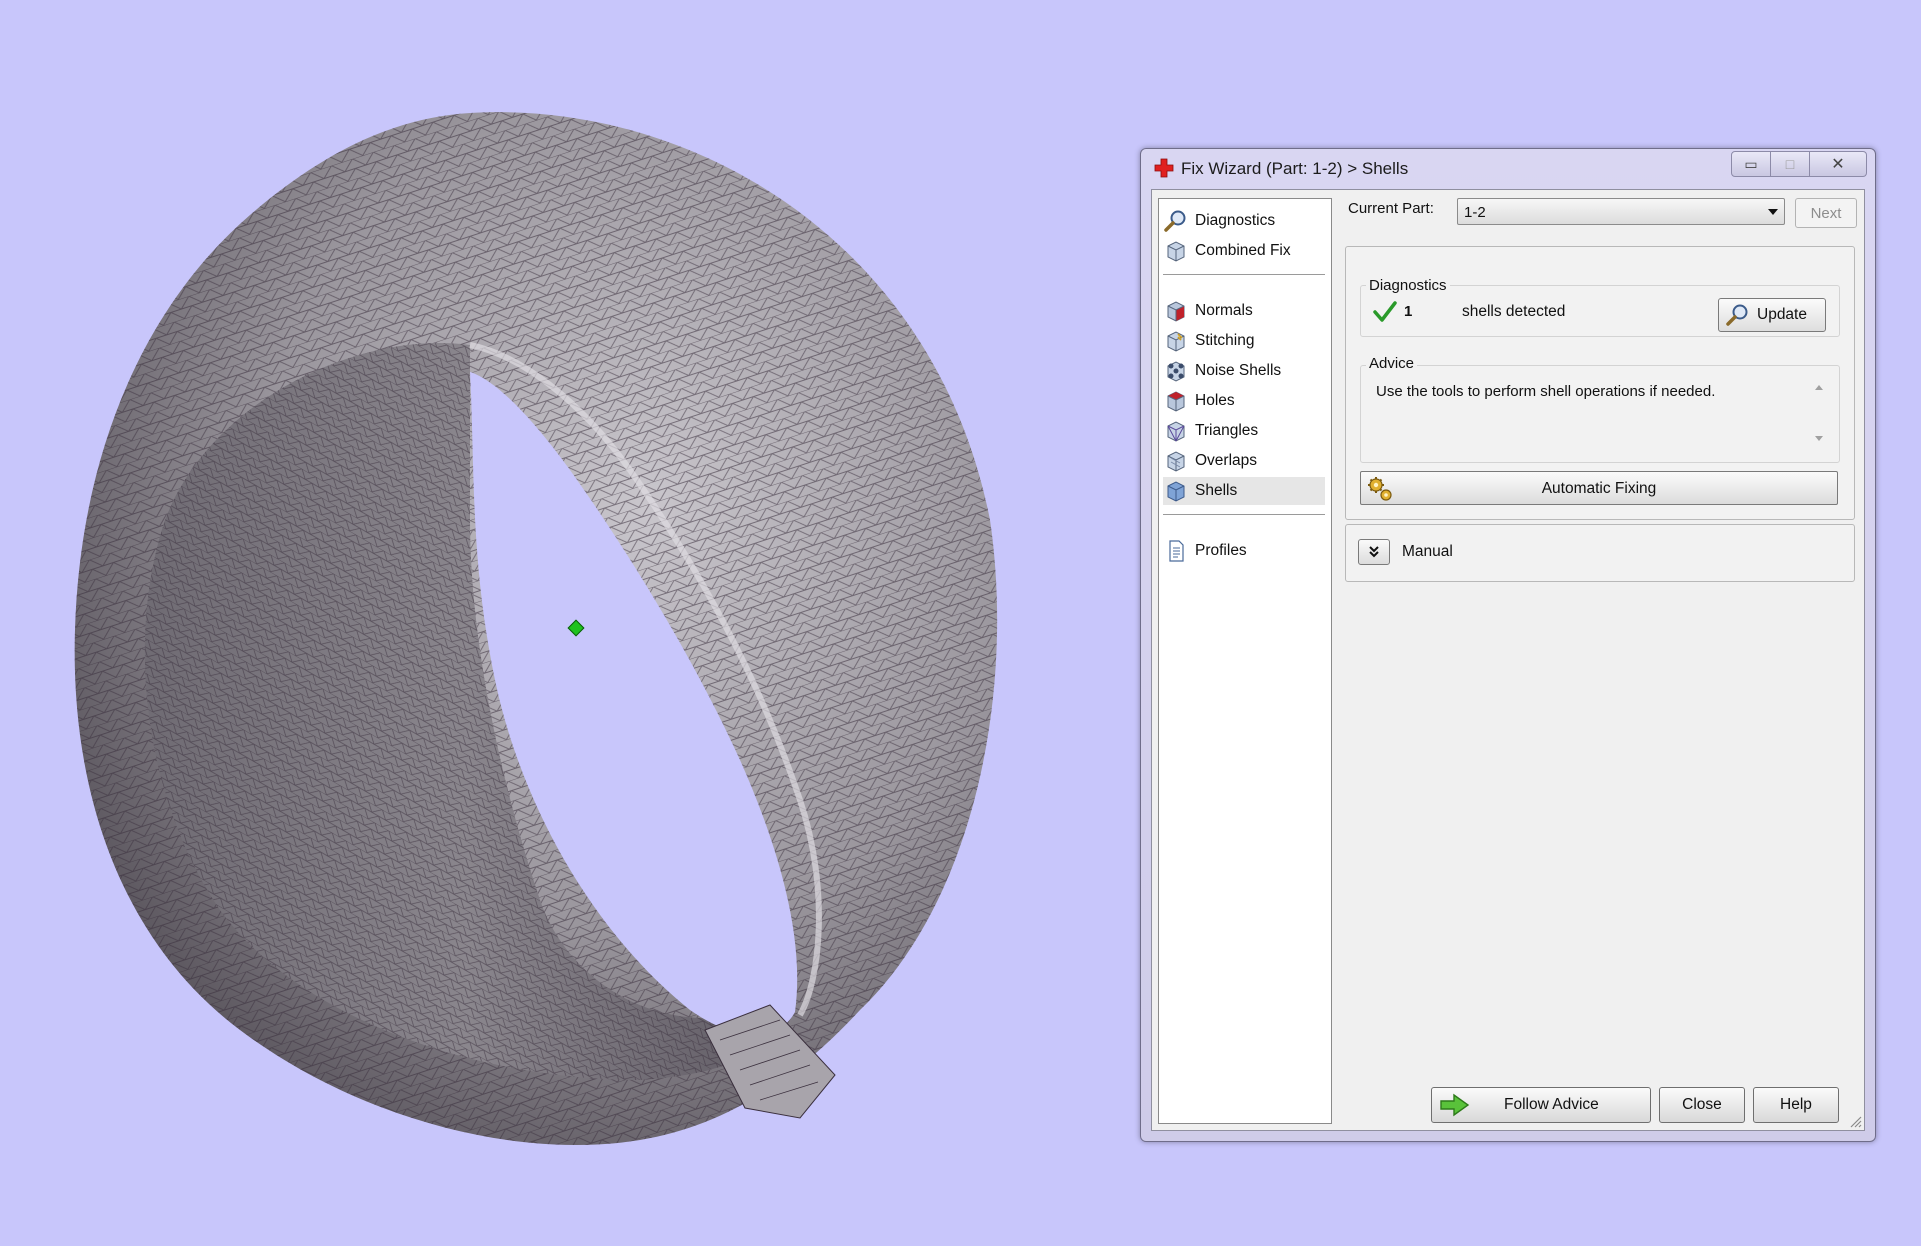 The image size is (1921, 1246). What do you see at coordinates (1176, 401) in the screenshot?
I see `holes-cube-icon` at bounding box center [1176, 401].